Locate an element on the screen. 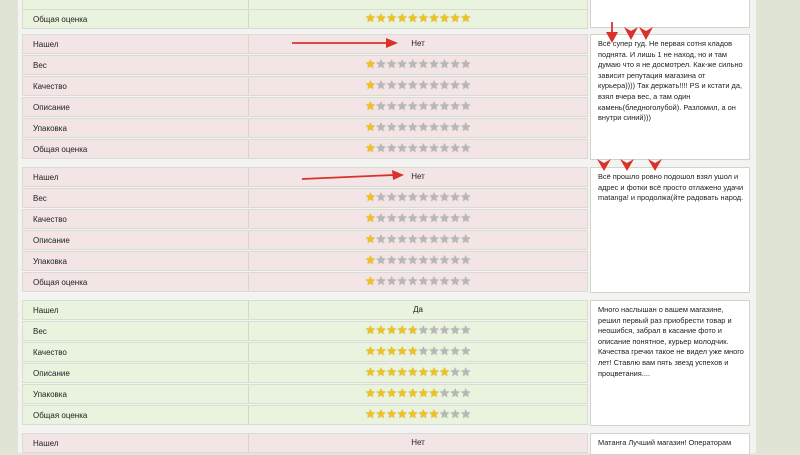  arrow-pointing-to-net-1-icon is located at coordinates (345, 43).